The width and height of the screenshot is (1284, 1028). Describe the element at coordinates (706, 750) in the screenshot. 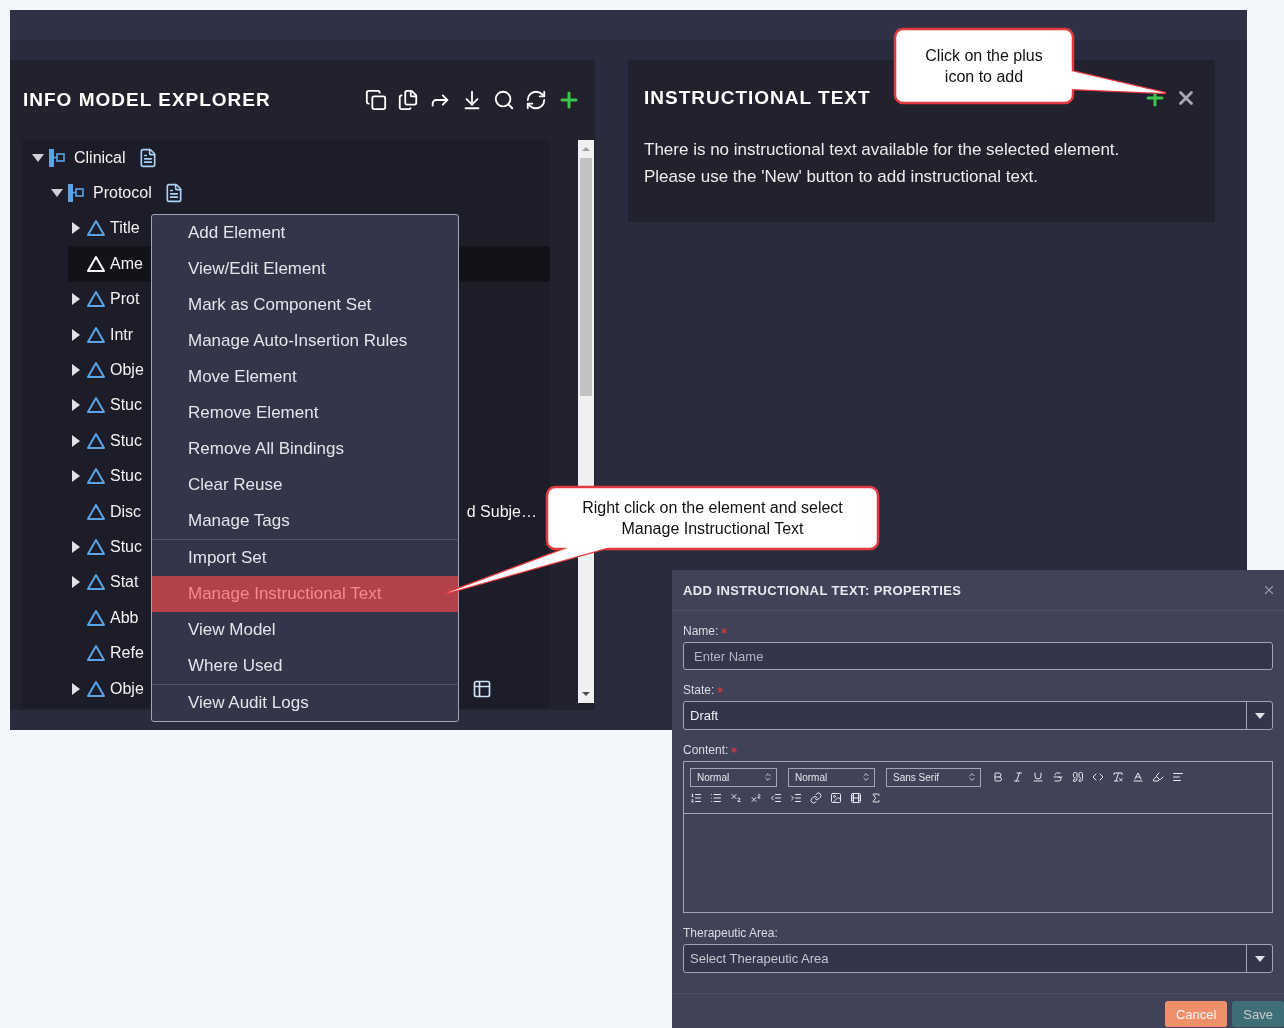

I see `field-label: Content:` at that location.